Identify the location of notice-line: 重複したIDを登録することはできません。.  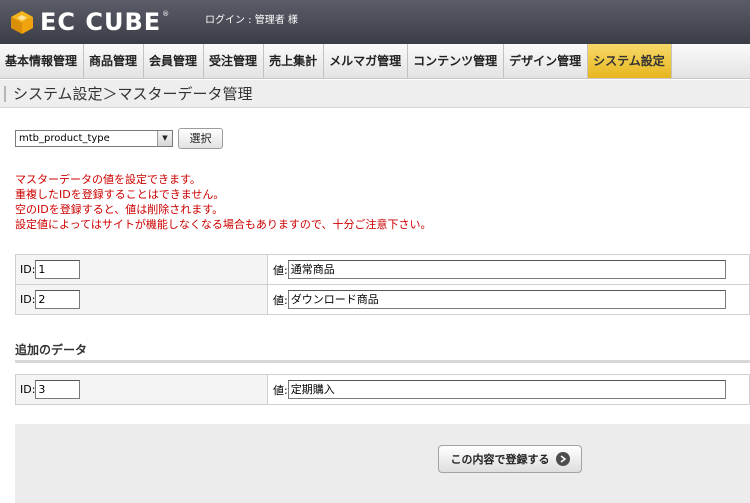
(120, 194).